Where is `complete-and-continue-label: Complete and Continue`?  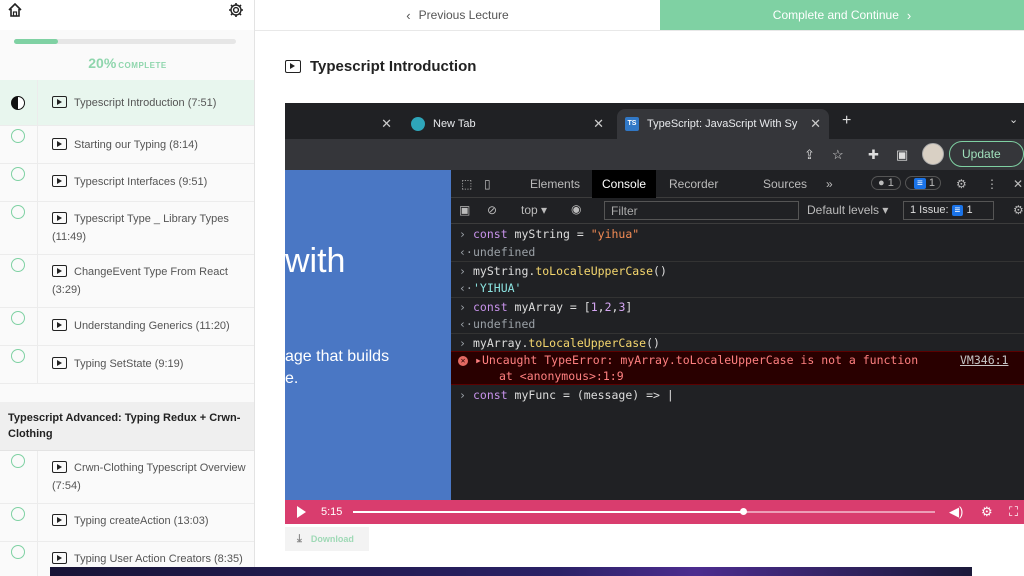
complete-and-continue-label: Complete and Continue is located at coordinates (835, 15).